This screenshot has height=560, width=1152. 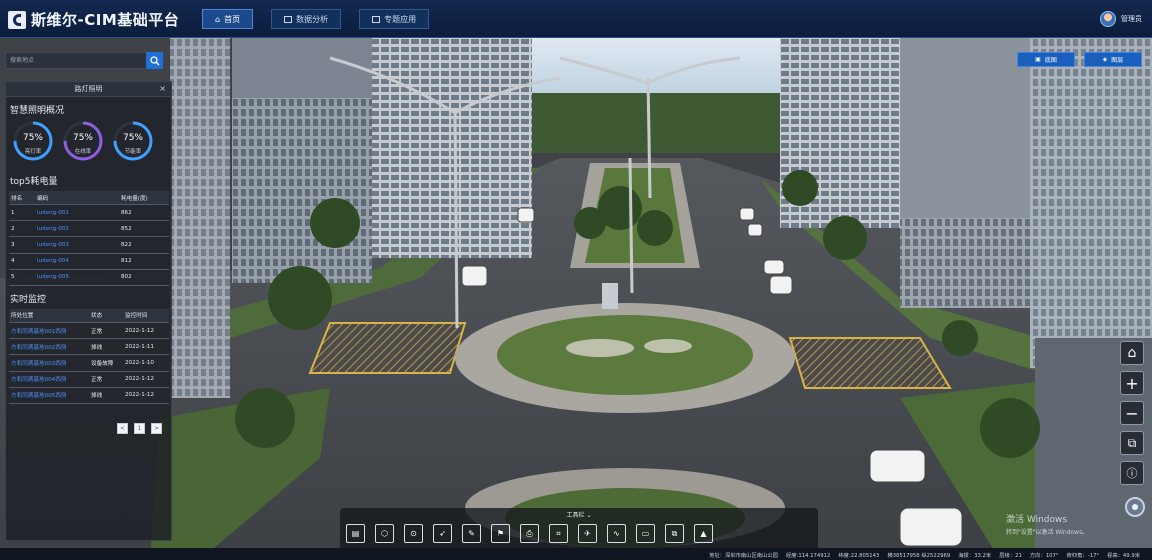 What do you see at coordinates (144, 245) in the screenshot?
I see `power-cell: 822` at bounding box center [144, 245].